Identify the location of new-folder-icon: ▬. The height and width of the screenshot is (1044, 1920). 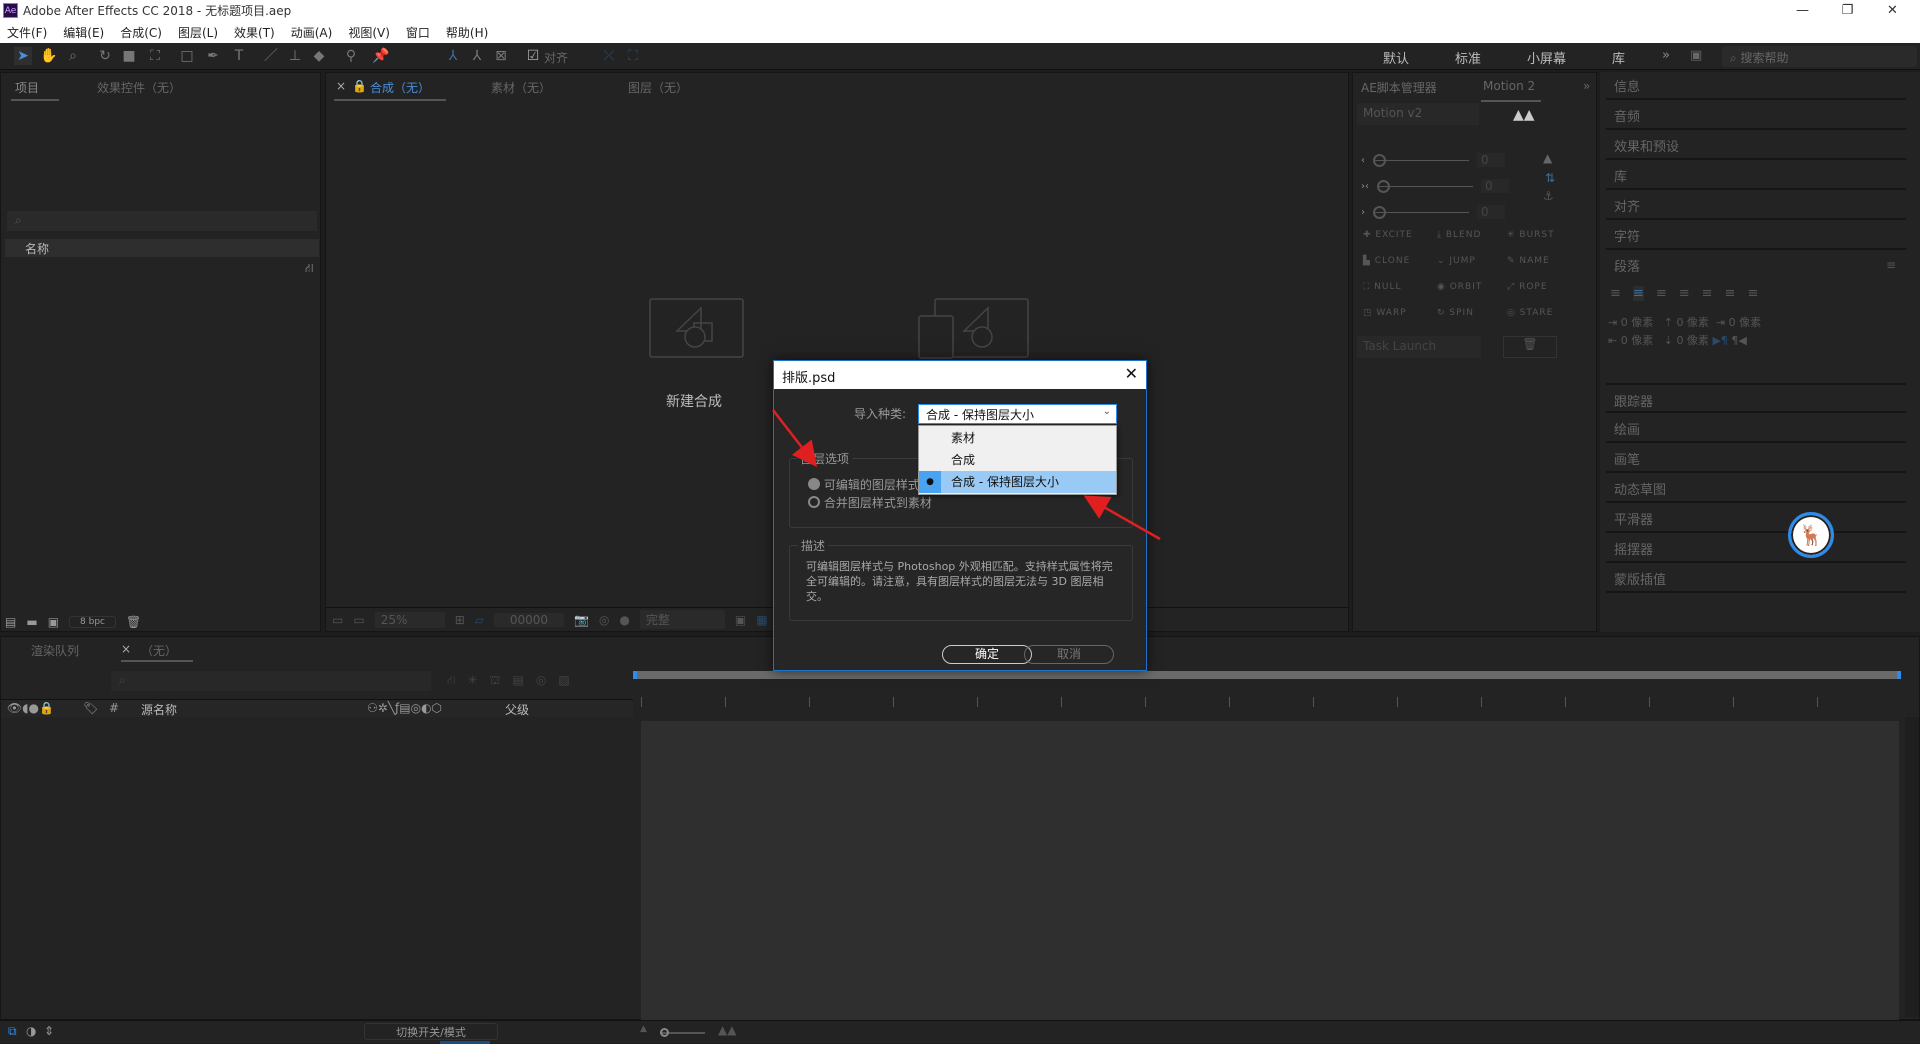
(31, 622).